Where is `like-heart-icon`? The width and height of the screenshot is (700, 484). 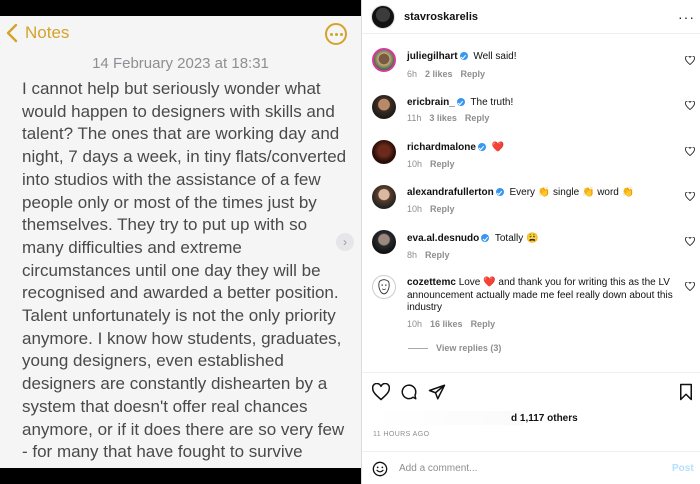 like-heart-icon is located at coordinates (381, 392).